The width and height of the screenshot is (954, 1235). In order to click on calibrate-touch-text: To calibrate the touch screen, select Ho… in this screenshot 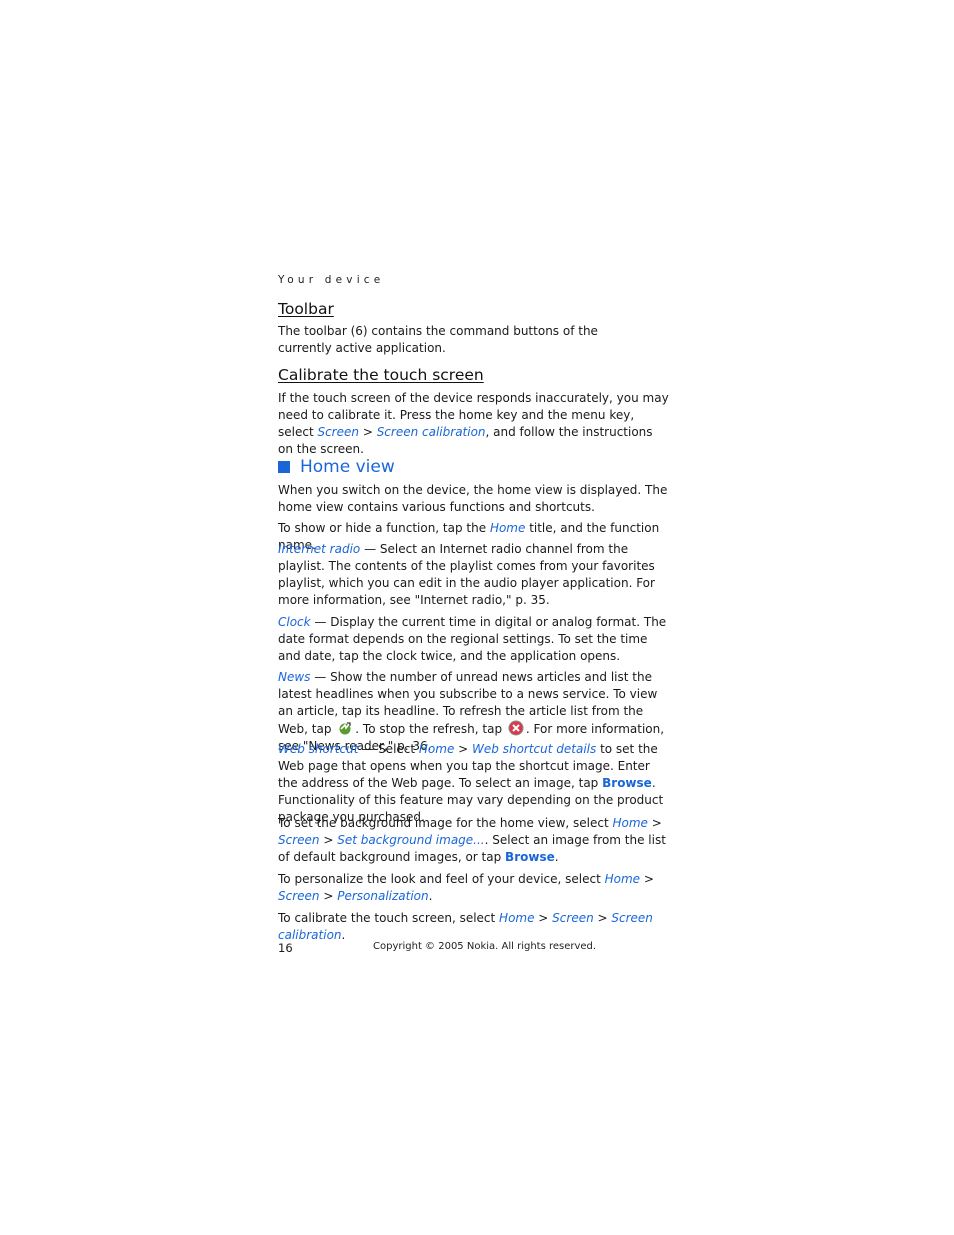, I will do `click(465, 926)`.